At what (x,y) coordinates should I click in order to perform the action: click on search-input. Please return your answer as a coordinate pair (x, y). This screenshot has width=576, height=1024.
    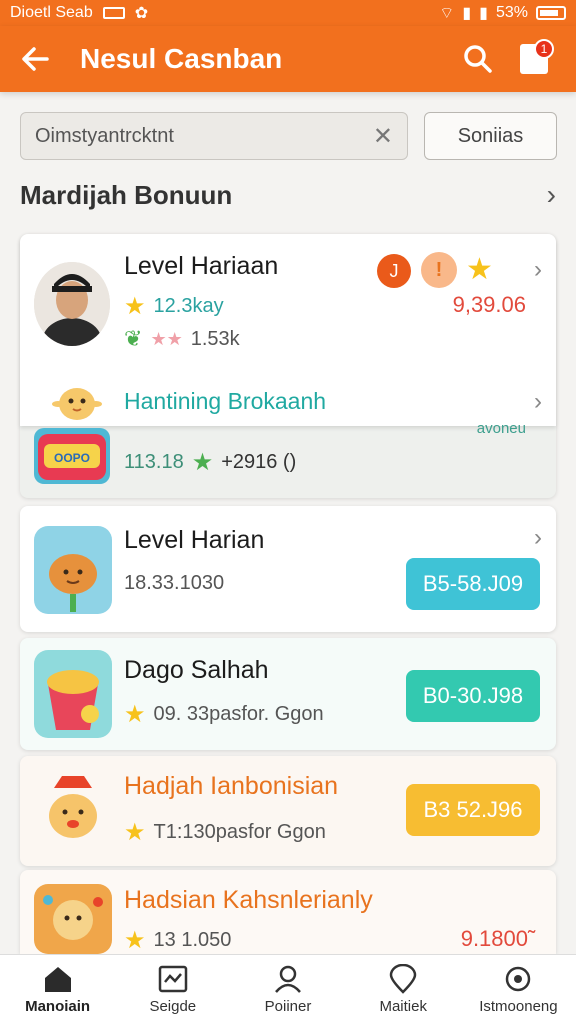
    Looking at the image, I should click on (204, 136).